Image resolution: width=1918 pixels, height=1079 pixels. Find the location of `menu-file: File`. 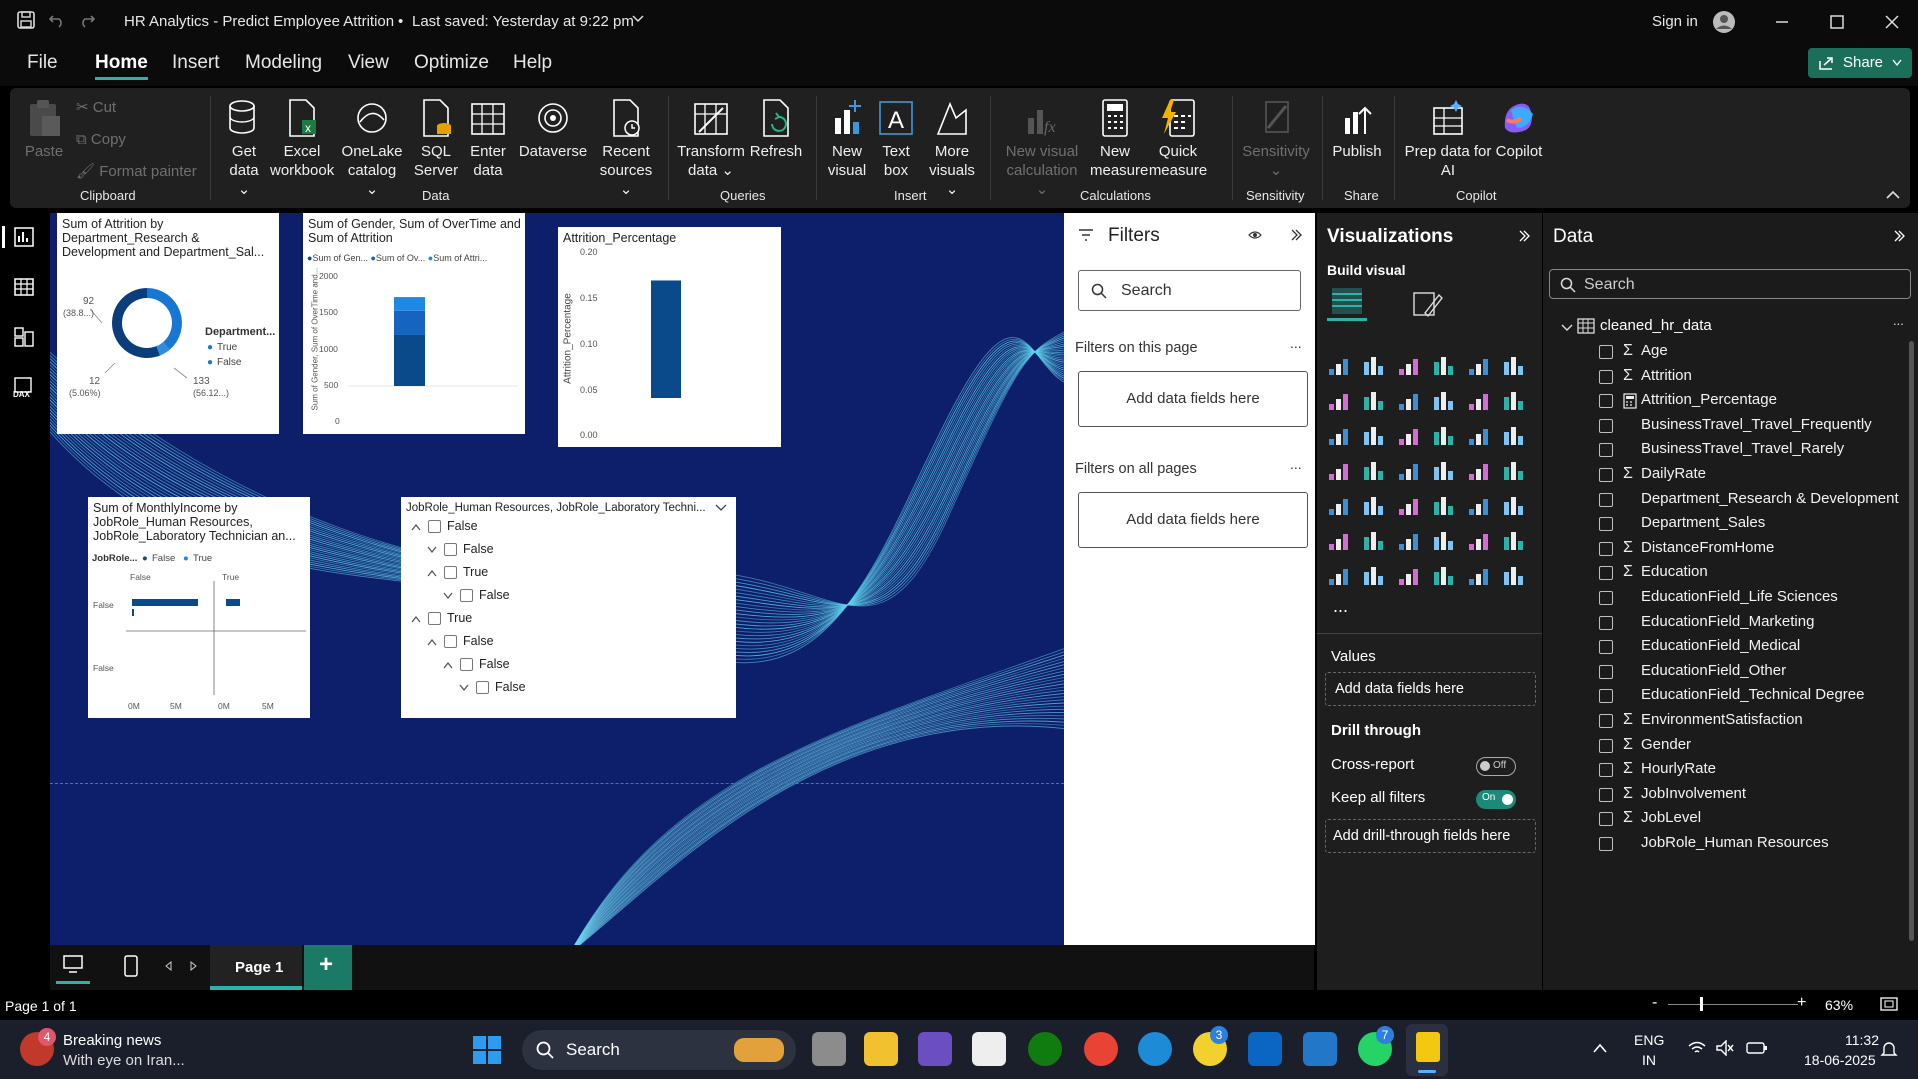

menu-file: File is located at coordinates (42, 63).